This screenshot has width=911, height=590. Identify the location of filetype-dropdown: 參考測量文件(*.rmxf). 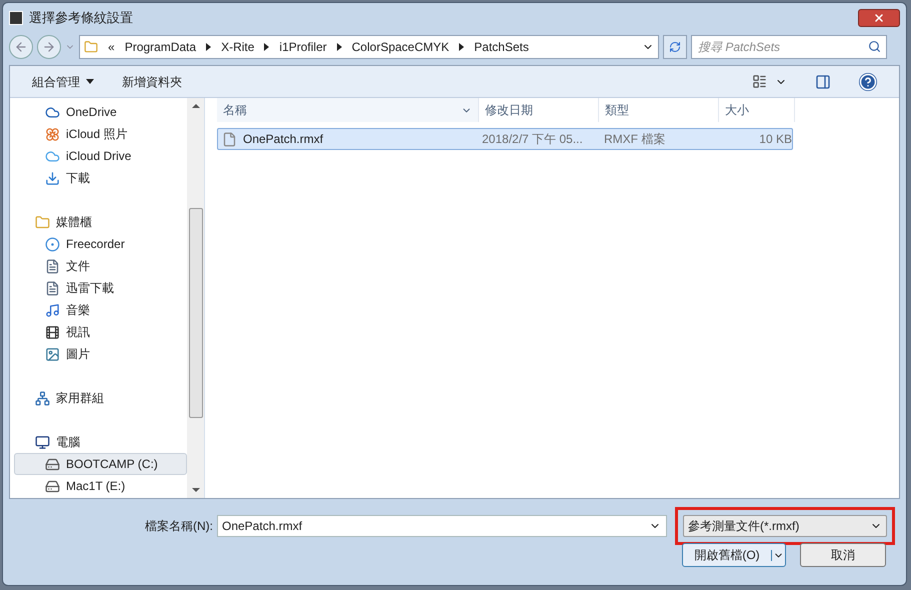
(785, 526).